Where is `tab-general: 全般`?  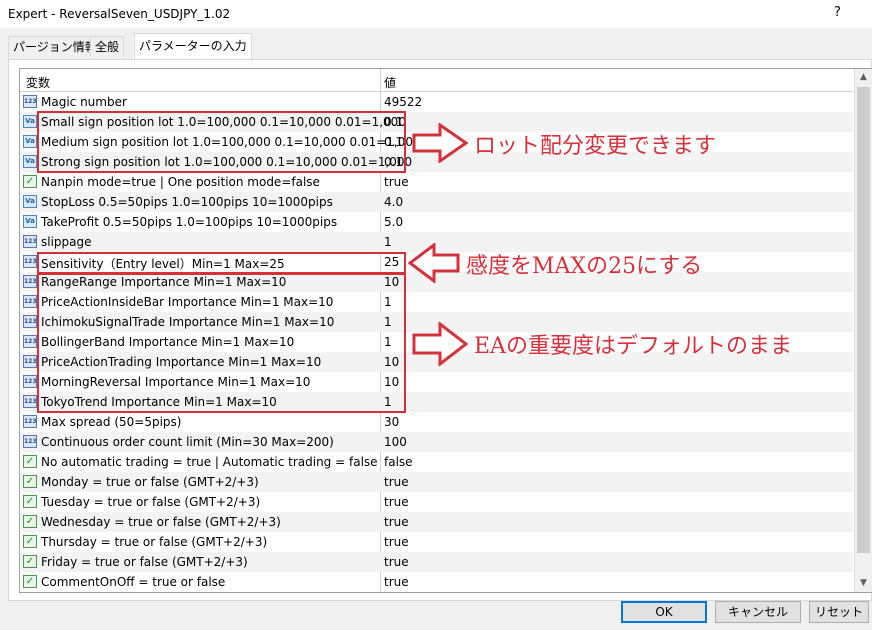
tab-general: 全般 is located at coordinates (107, 46).